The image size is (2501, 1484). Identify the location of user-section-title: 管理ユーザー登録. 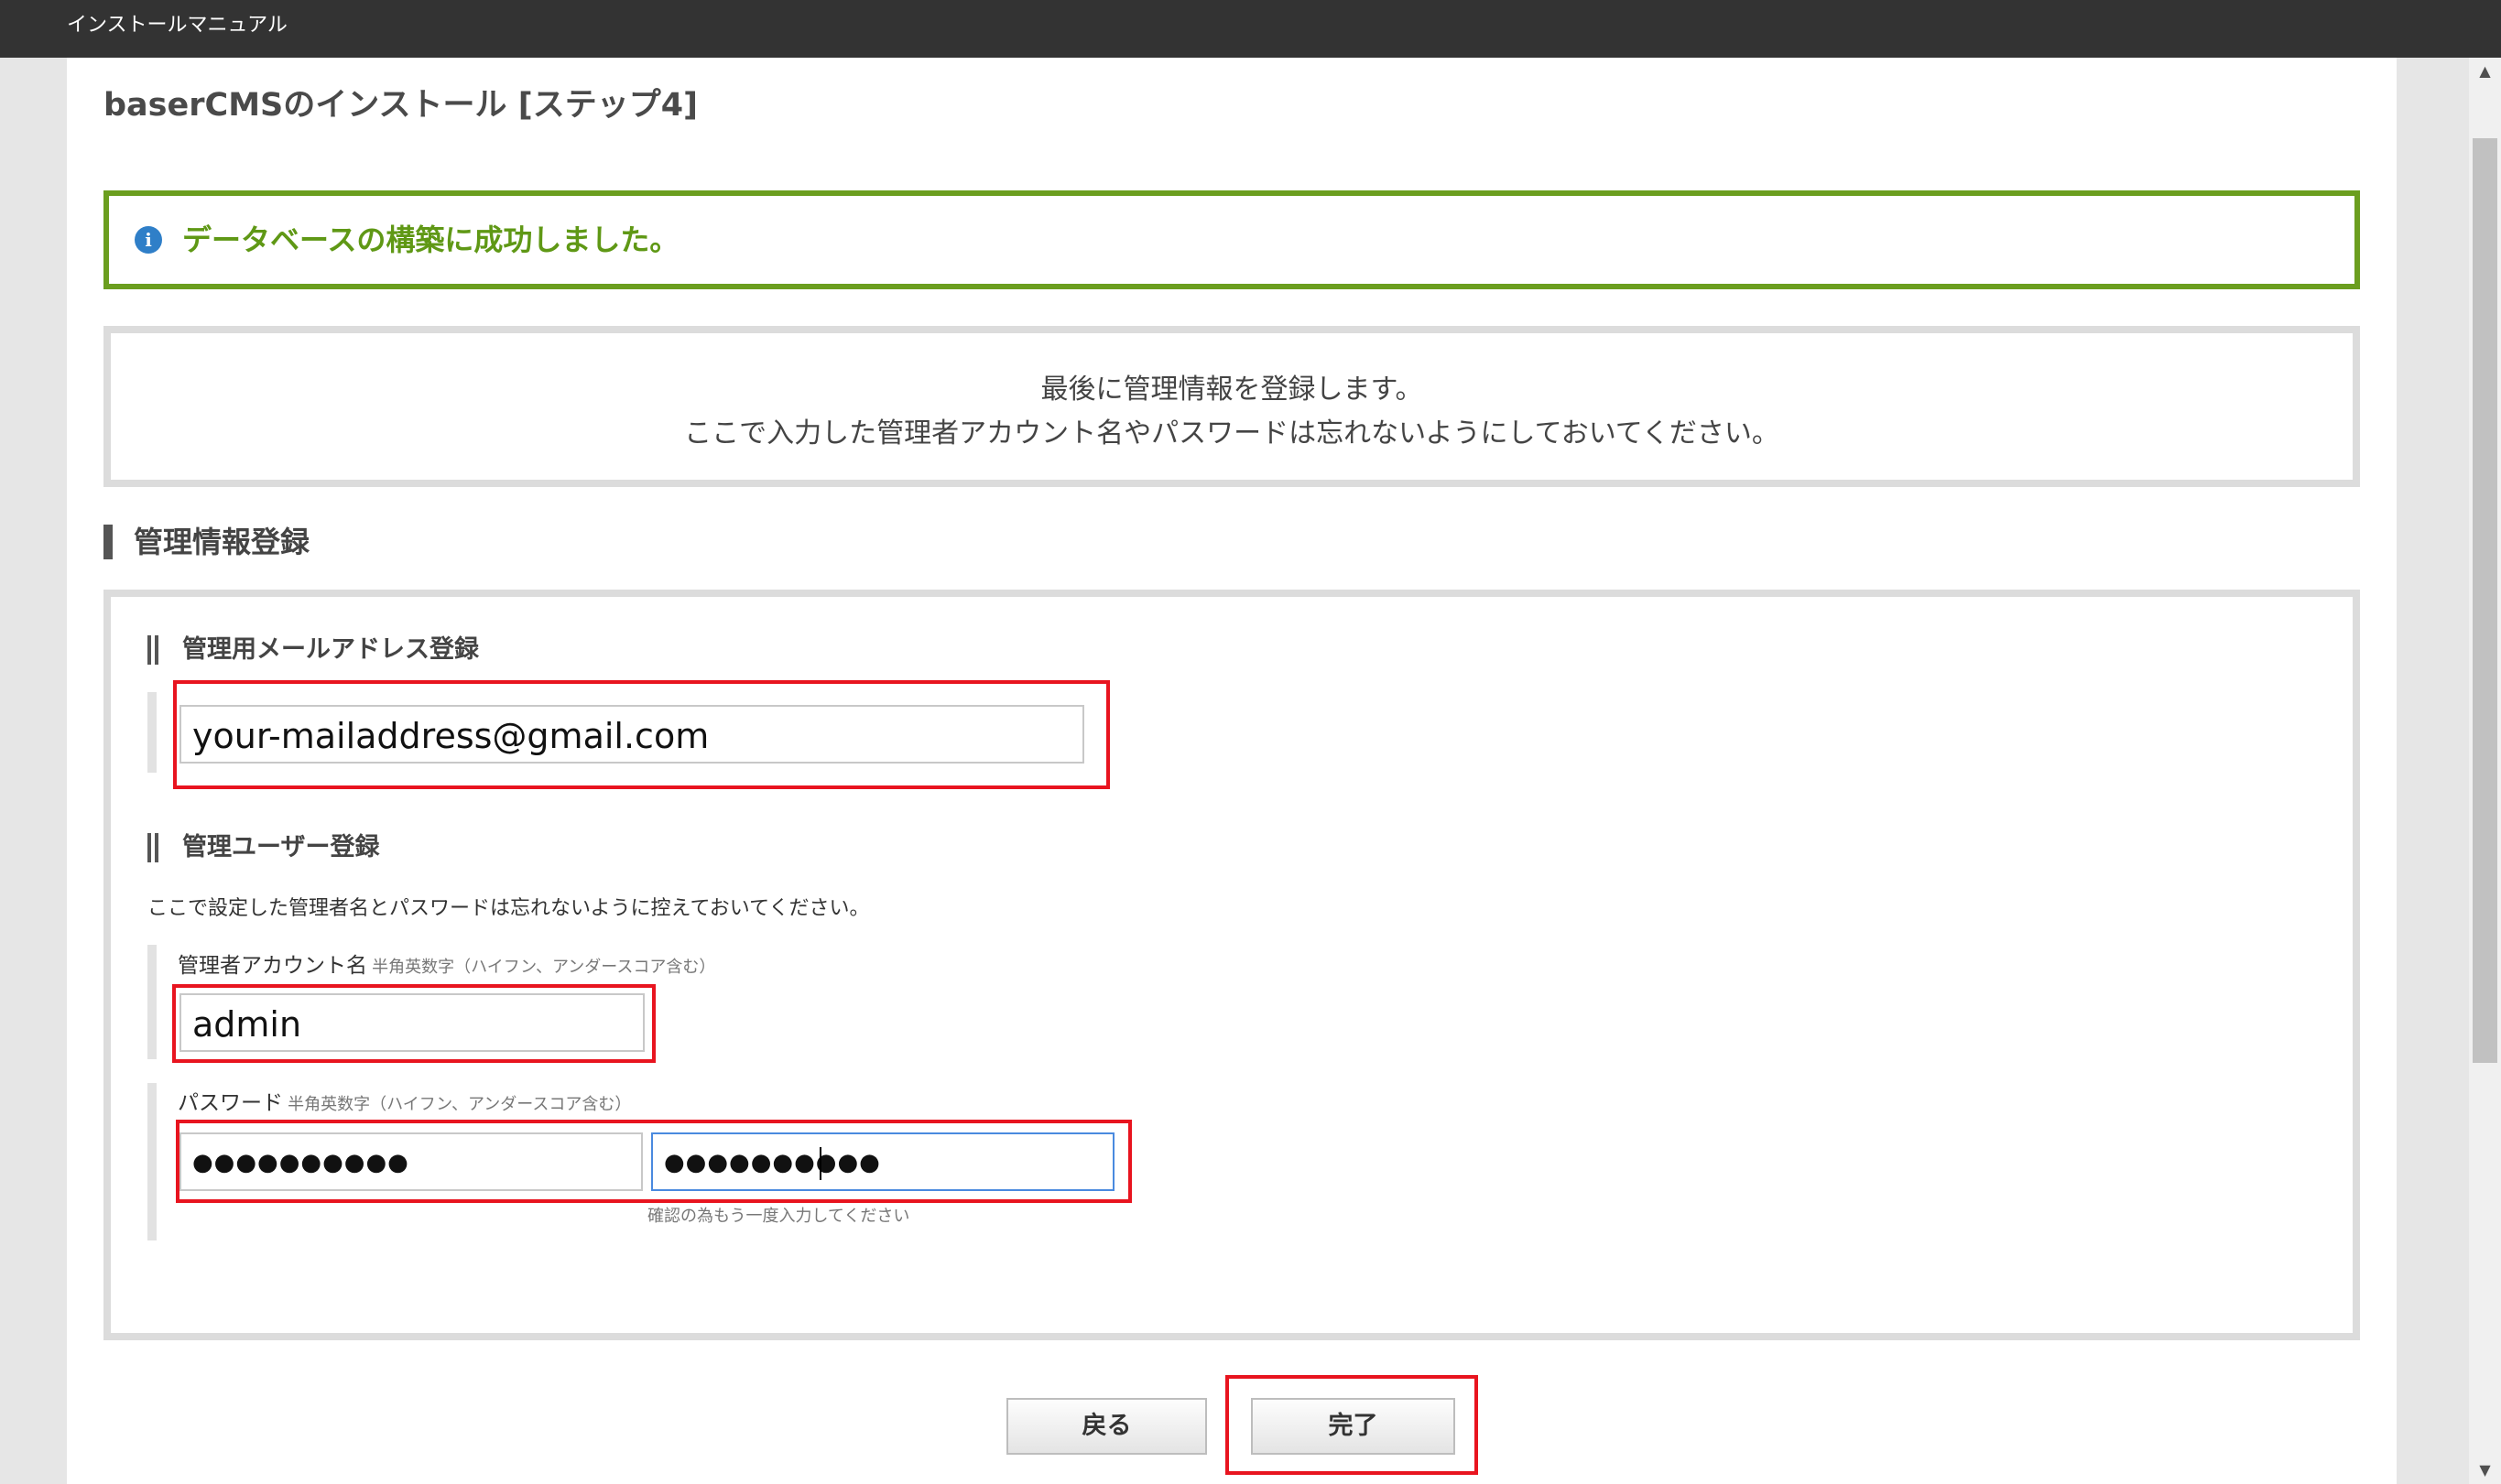
(263, 847).